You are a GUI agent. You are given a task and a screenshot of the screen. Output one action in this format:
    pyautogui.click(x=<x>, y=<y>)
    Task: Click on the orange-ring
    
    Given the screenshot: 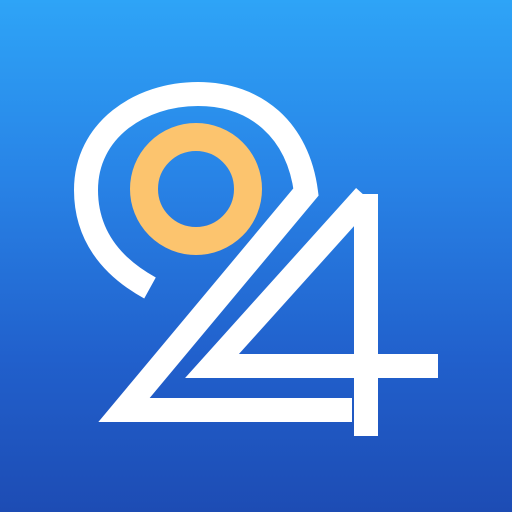 What is the action you would take?
    pyautogui.click(x=196, y=189)
    